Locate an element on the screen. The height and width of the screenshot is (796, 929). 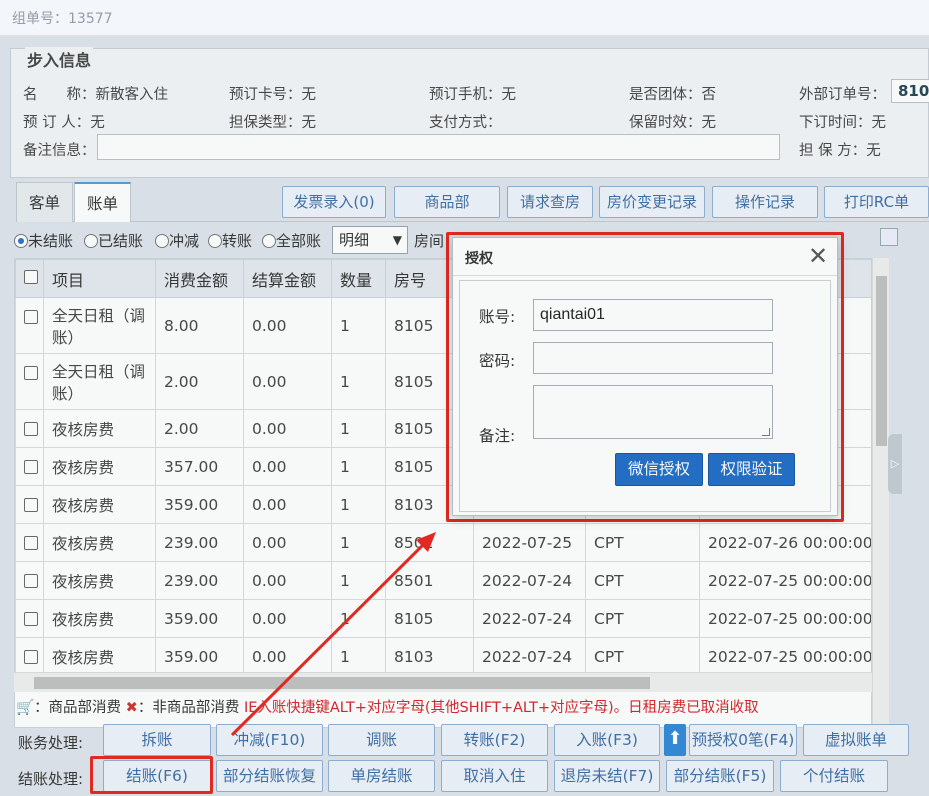
individual-checkout-button: 个付结账 is located at coordinates (834, 776).